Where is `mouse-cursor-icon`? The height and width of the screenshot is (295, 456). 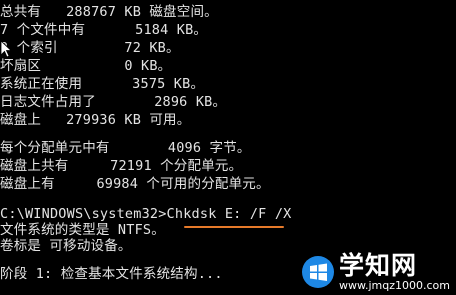
mouse-cursor-icon is located at coordinates (6, 49).